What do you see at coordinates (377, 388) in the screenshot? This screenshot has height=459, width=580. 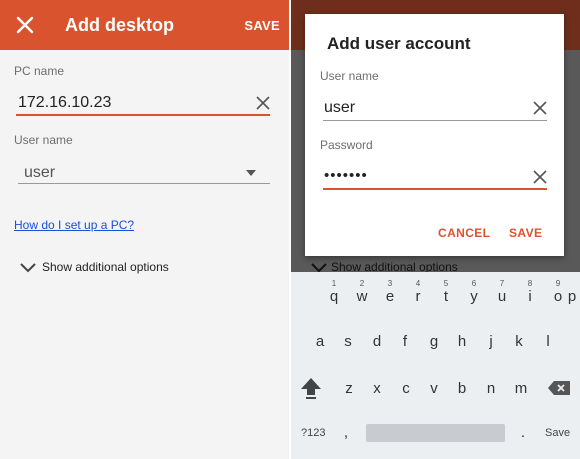 I see `key-x: x` at bounding box center [377, 388].